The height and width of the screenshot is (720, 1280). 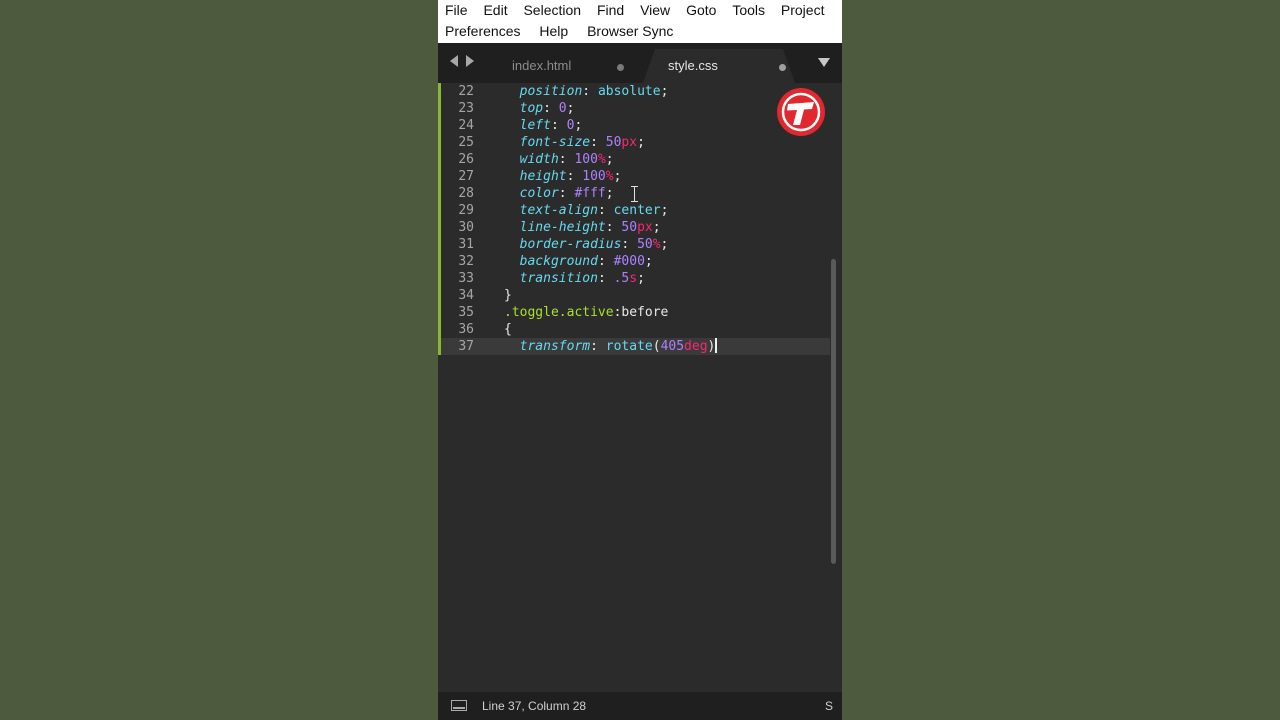 I want to click on line-source: width: 100%;, so click(x=559, y=159).